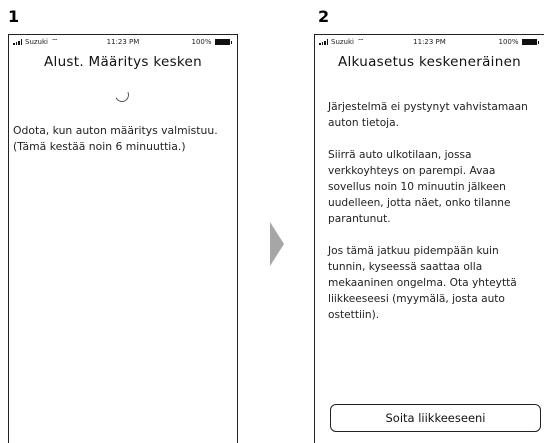 This screenshot has width=544, height=443. What do you see at coordinates (123, 62) in the screenshot?
I see `screen-title: Alust. Määritys kesken` at bounding box center [123, 62].